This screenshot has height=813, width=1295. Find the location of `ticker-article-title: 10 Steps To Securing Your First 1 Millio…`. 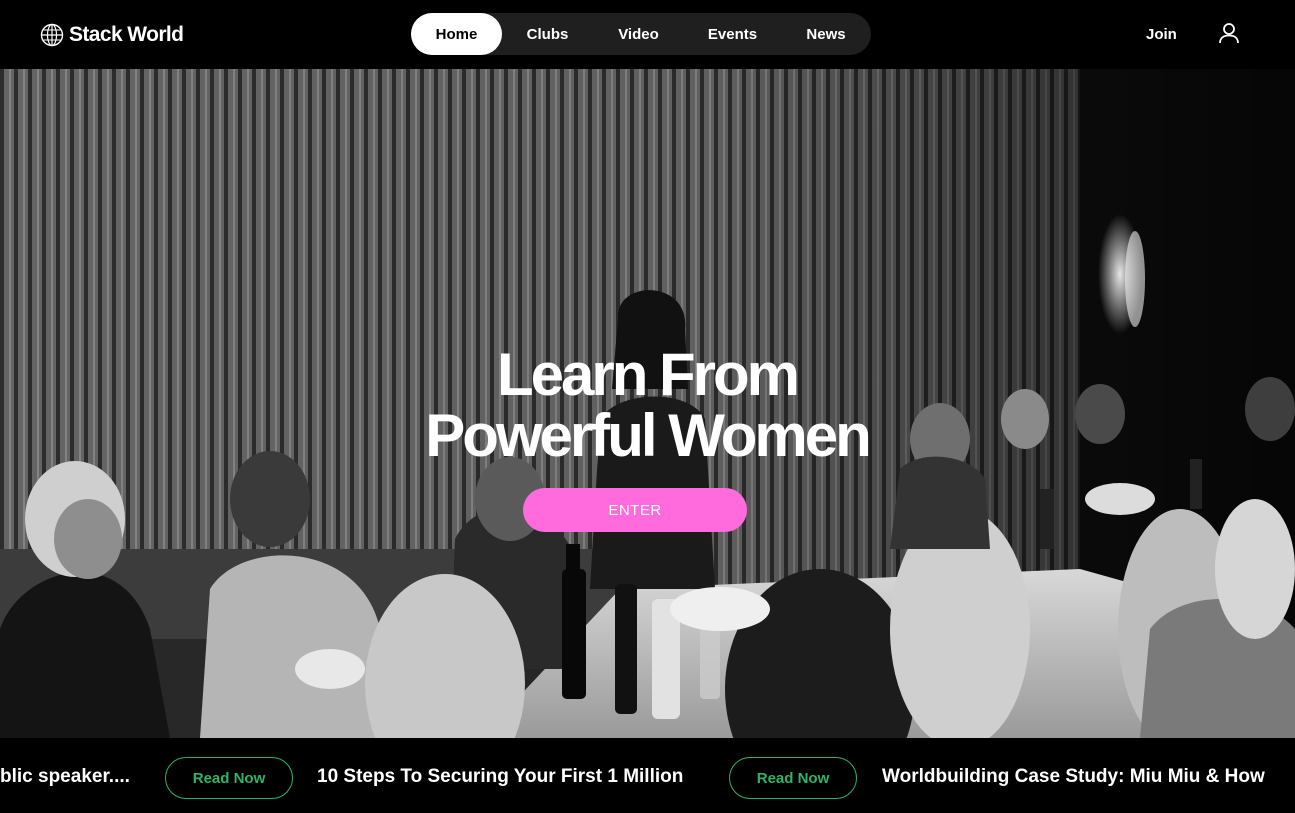

ticker-article-title: 10 Steps To Securing Your First 1 Millio… is located at coordinates (500, 777).